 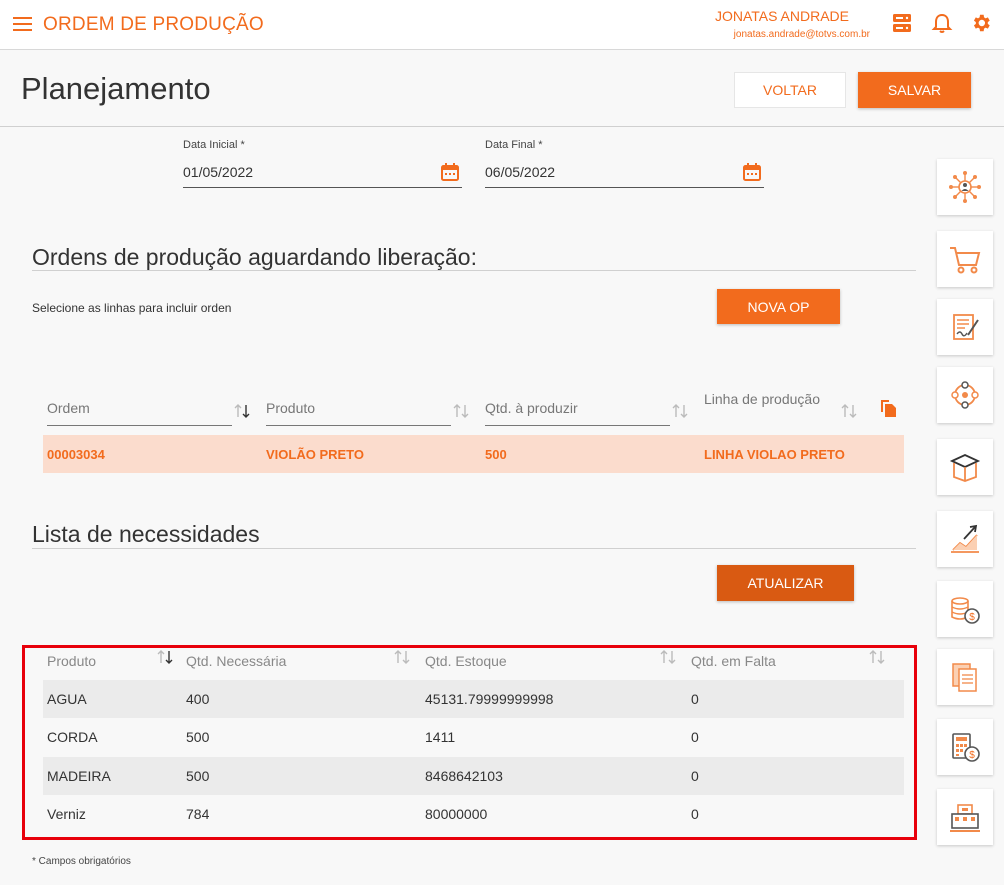 What do you see at coordinates (733, 661) in the screenshot?
I see `column-header-qtd-falta: Qtd. em Falta` at bounding box center [733, 661].